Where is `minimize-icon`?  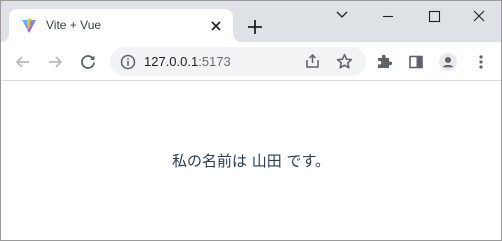
minimize-icon is located at coordinates (388, 16).